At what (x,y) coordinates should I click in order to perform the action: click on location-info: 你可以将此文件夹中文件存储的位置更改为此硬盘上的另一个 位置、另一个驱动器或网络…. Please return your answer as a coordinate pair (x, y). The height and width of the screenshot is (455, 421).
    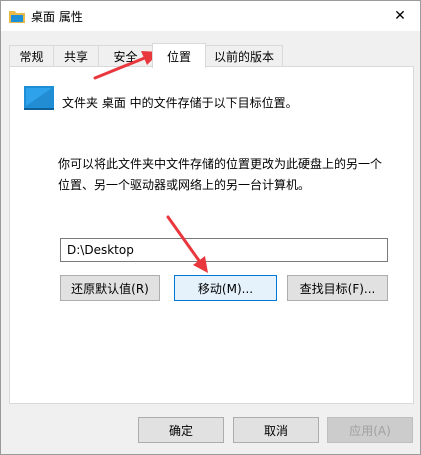
    Looking at the image, I should click on (233, 175).